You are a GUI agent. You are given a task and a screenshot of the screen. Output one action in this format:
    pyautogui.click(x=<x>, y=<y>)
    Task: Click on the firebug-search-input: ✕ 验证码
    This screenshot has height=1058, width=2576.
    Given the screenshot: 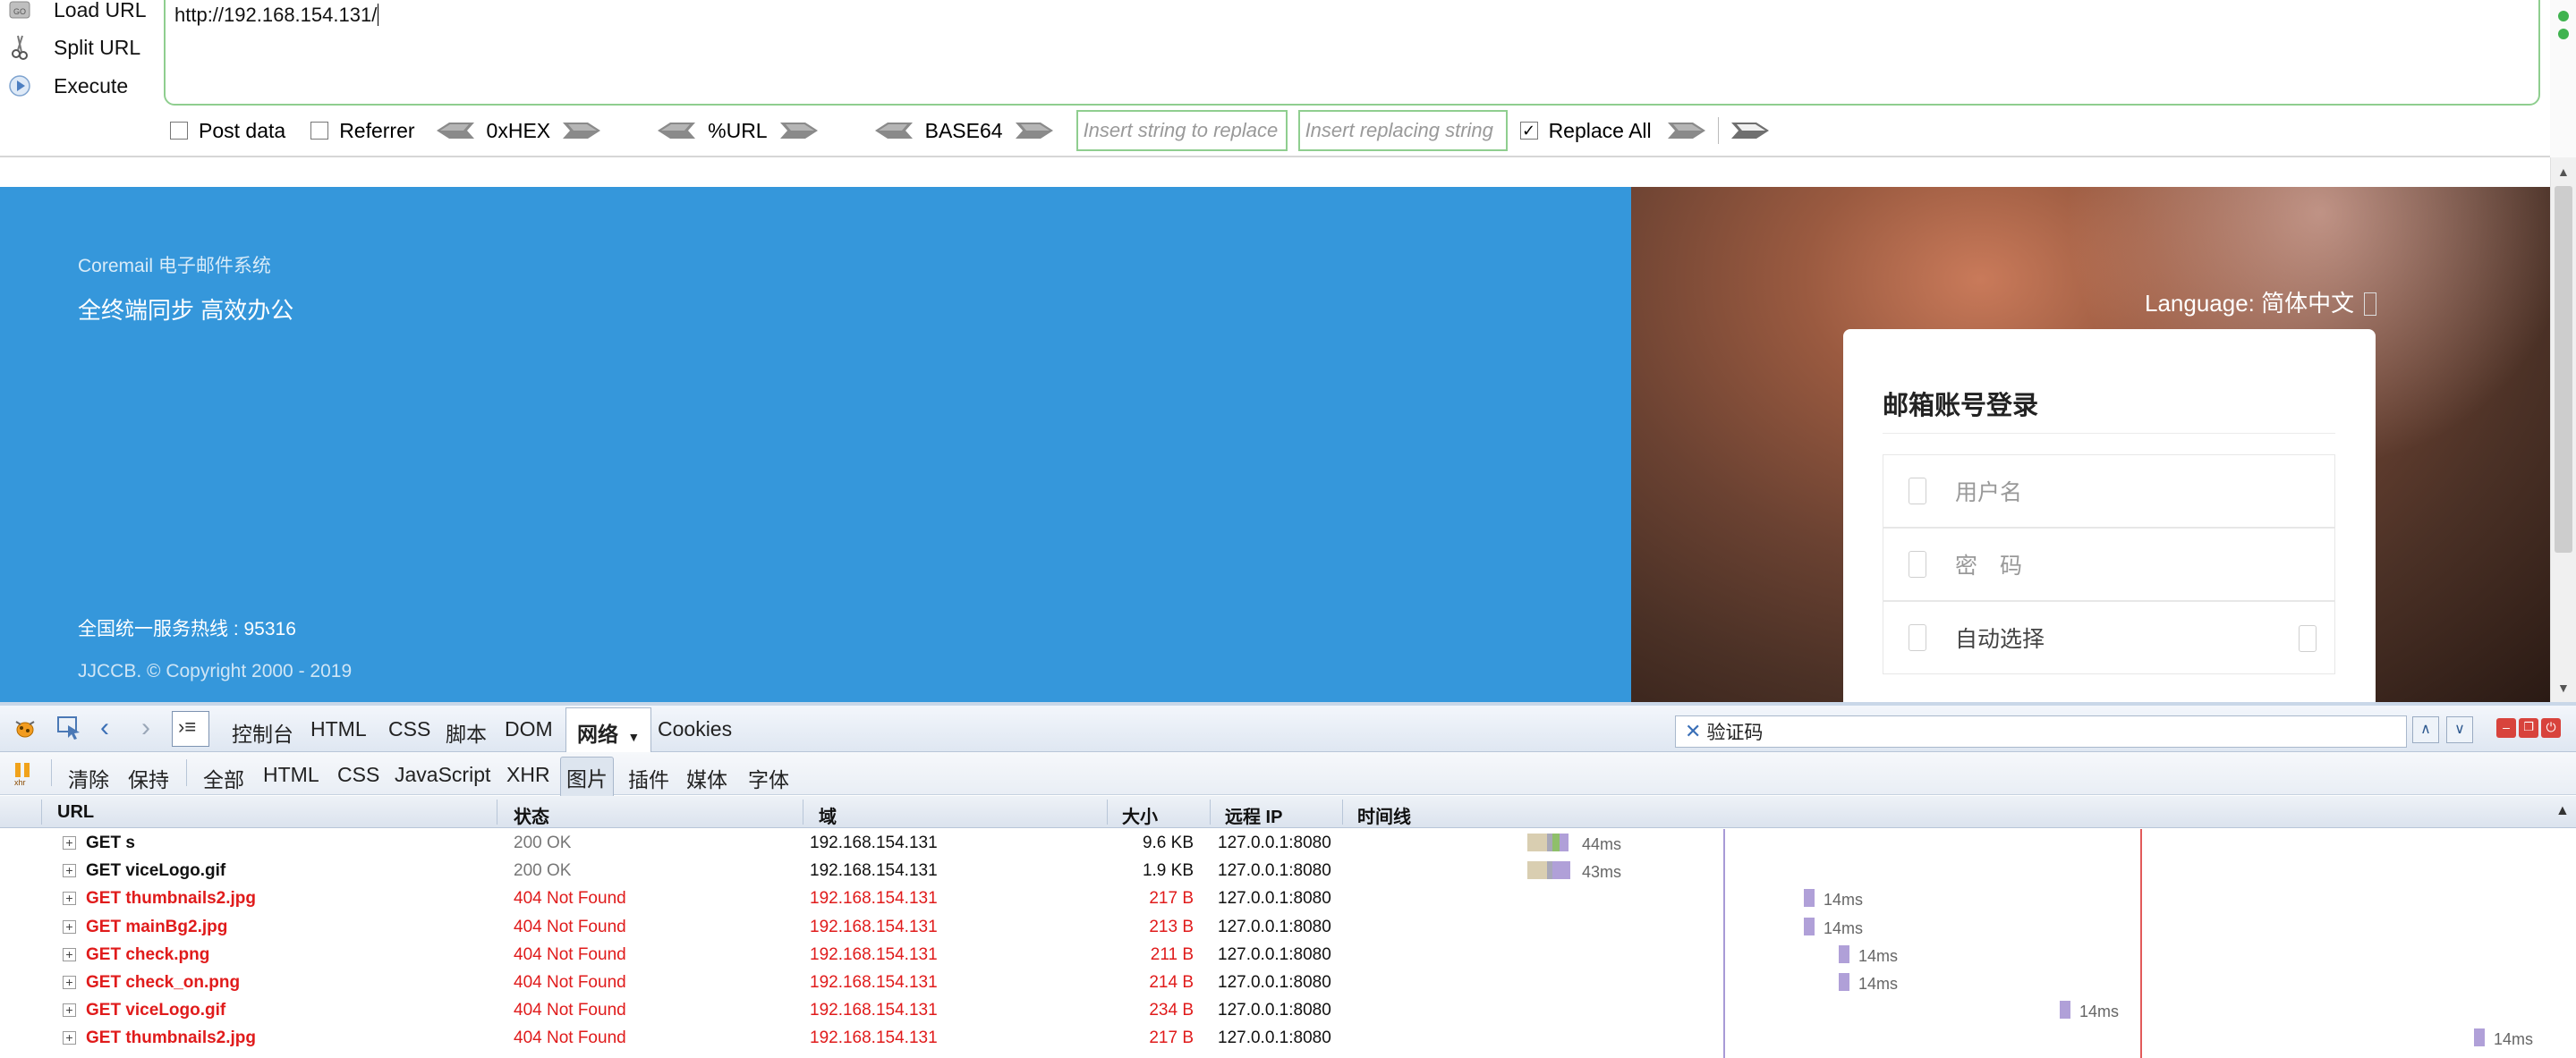 What is the action you would take?
    pyautogui.click(x=2041, y=731)
    